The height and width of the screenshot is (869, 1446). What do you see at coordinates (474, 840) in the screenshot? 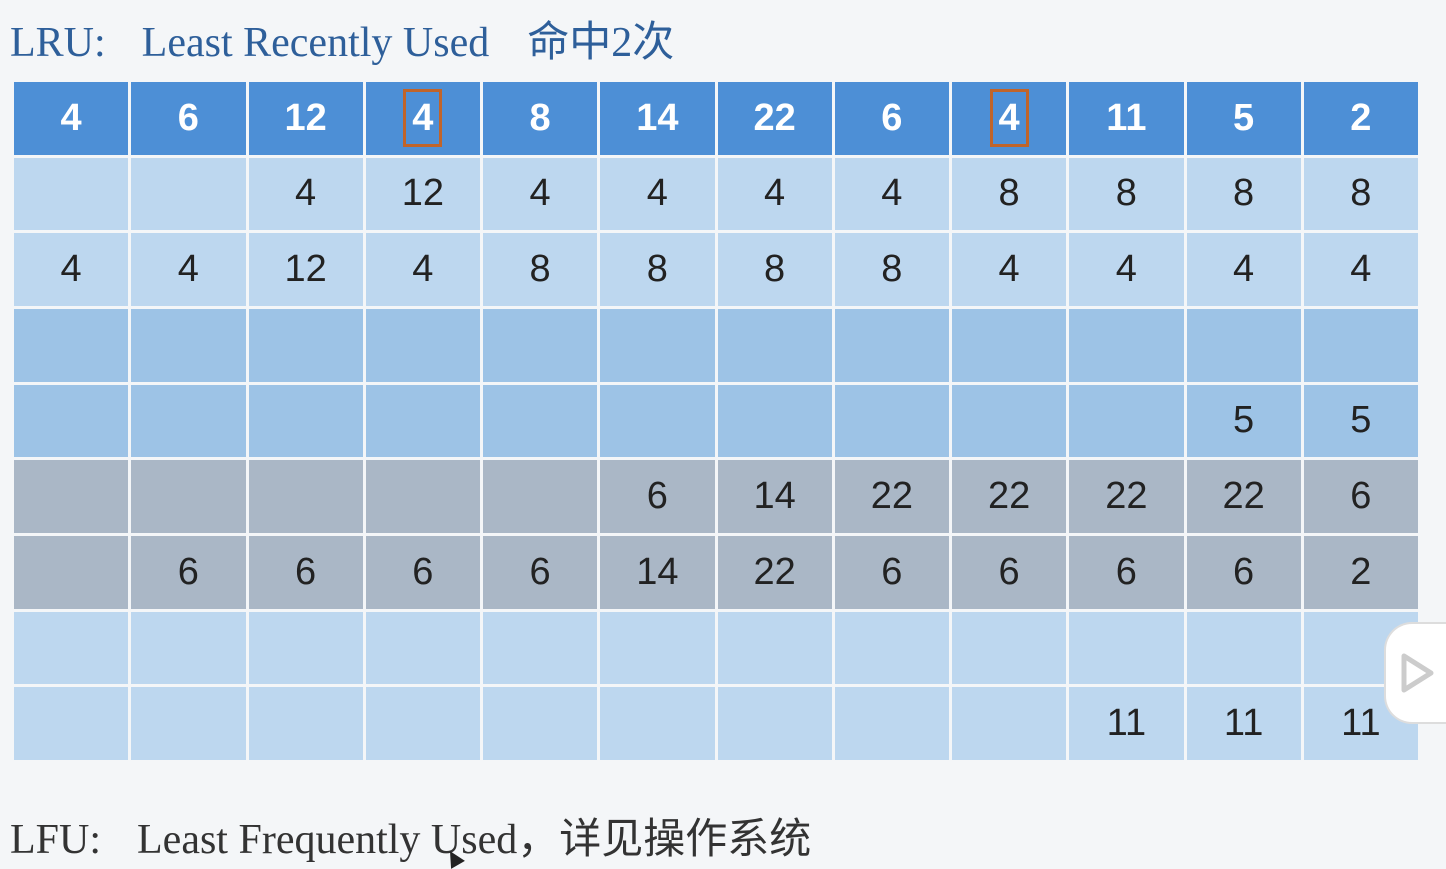
I see `lfu-text: Least Frequently Used，详见操作系统` at bounding box center [474, 840].